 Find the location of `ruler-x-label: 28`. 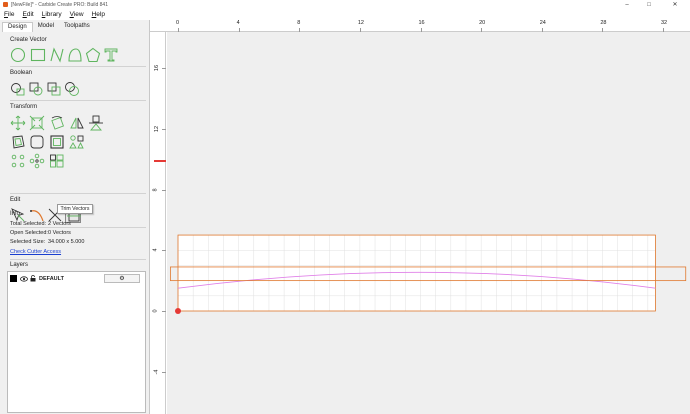

ruler-x-label: 28 is located at coordinates (603, 23).